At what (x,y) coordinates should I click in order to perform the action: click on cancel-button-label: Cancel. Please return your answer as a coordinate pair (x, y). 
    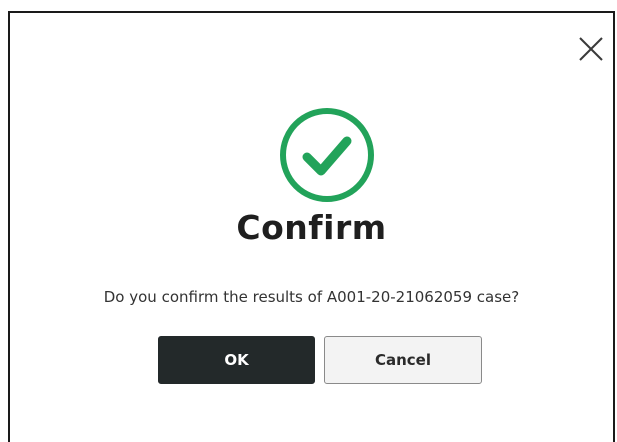
    Looking at the image, I should click on (402, 360).